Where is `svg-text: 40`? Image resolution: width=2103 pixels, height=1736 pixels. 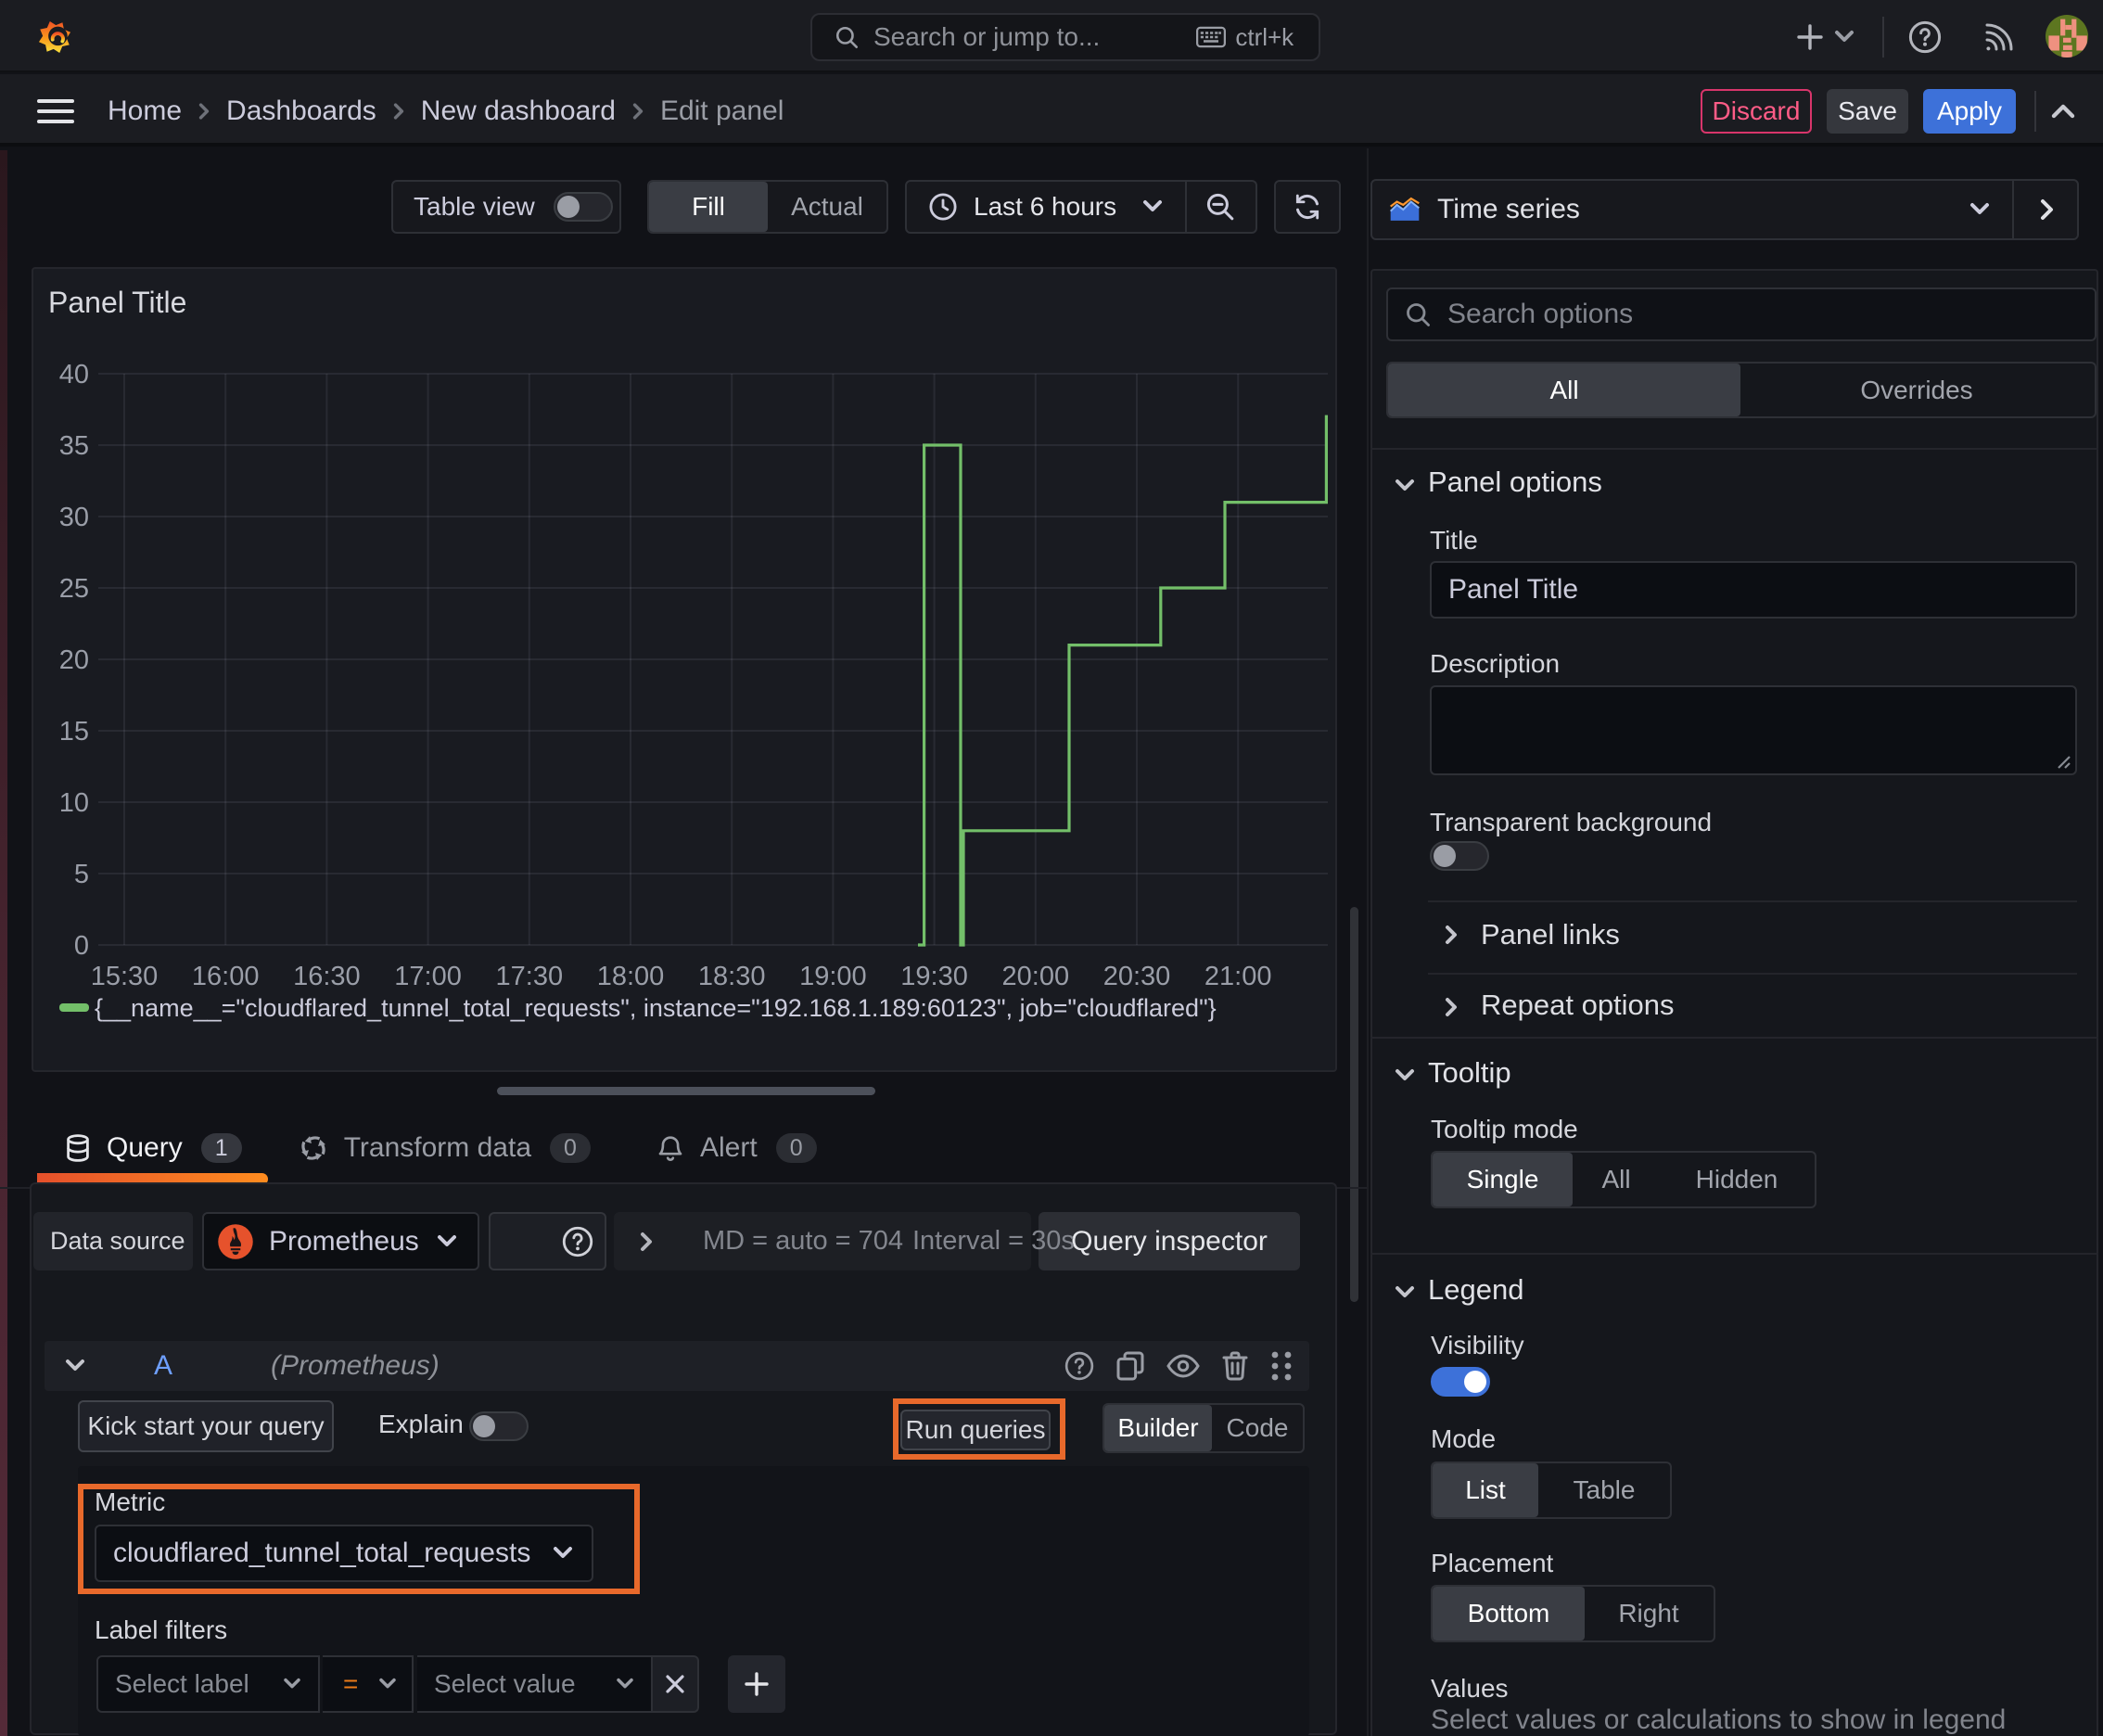
svg-text: 40 is located at coordinates (74, 374).